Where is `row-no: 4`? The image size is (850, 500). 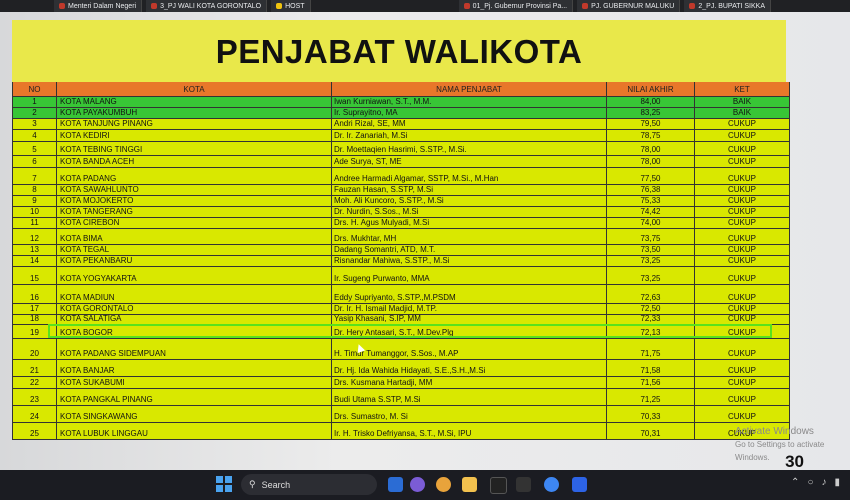 row-no: 4 is located at coordinates (34, 136).